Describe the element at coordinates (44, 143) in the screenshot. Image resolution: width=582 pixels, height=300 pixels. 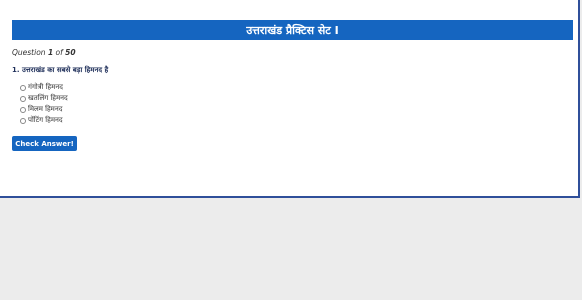
I see `check-answer-button: Check Answer!` at that location.